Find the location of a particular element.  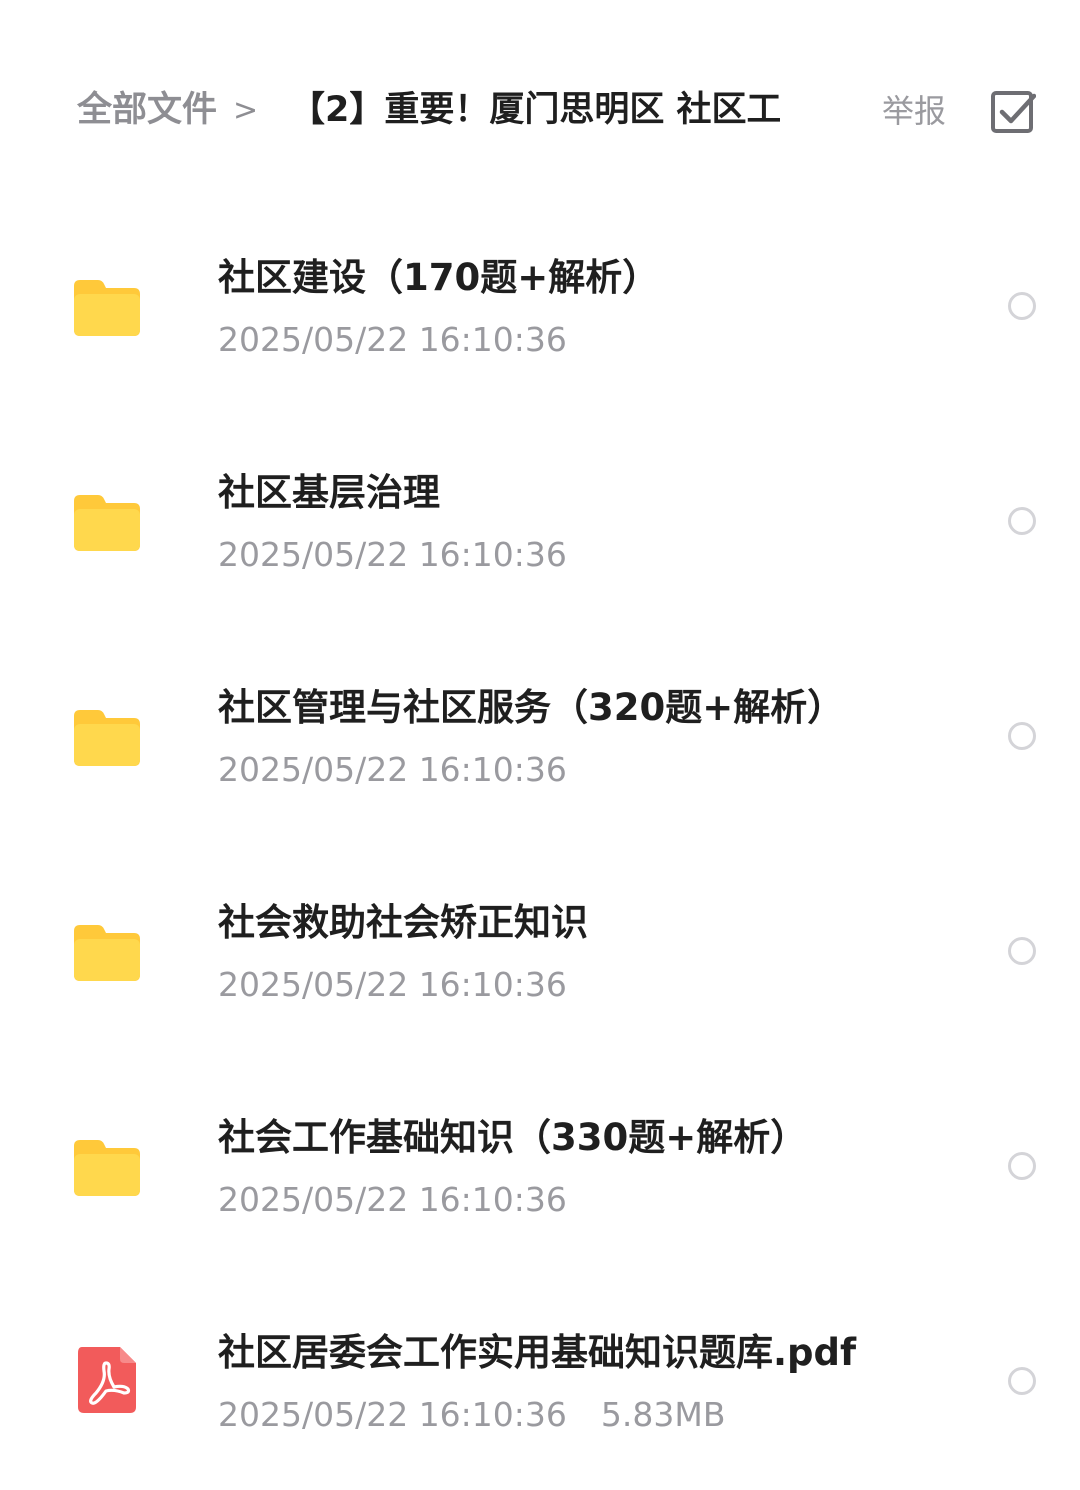

item-size: 5.83MB is located at coordinates (663, 1414).